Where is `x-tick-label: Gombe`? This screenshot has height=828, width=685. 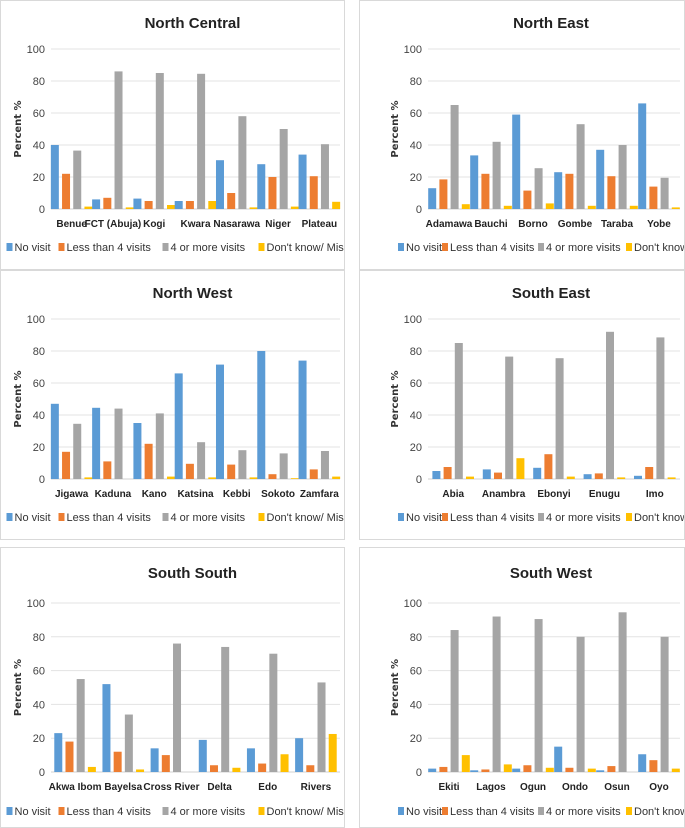
x-tick-label: Gombe is located at coordinates (575, 224).